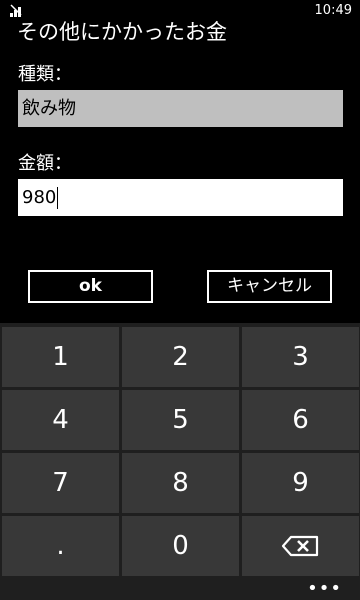 This screenshot has height=600, width=360. I want to click on kind-label: 種類：, so click(45, 74).